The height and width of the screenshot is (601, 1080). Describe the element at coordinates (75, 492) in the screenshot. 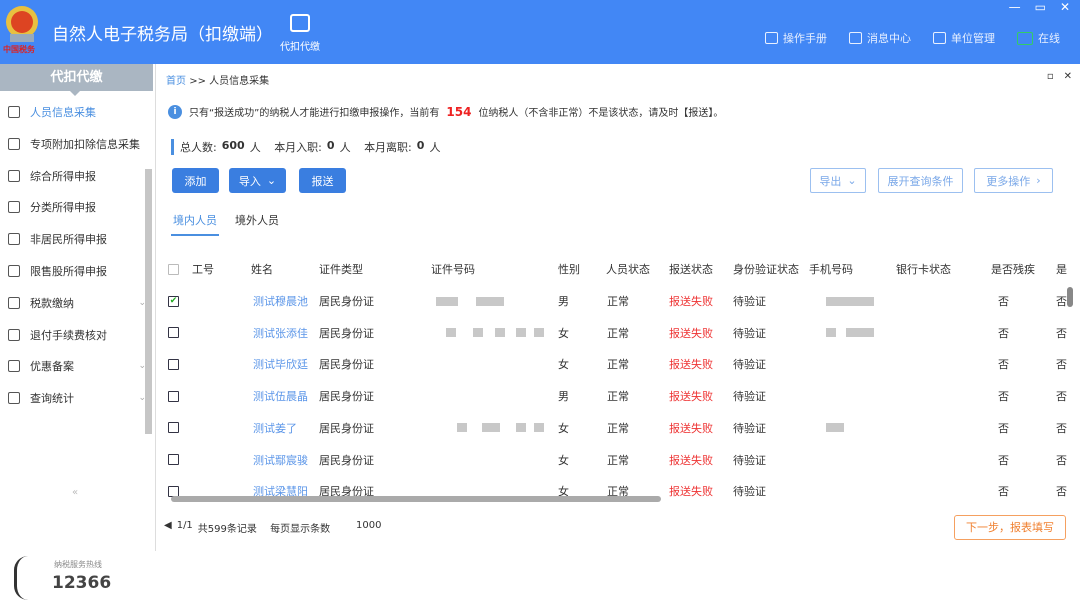

I see `collapse-sidebar-button: «` at that location.